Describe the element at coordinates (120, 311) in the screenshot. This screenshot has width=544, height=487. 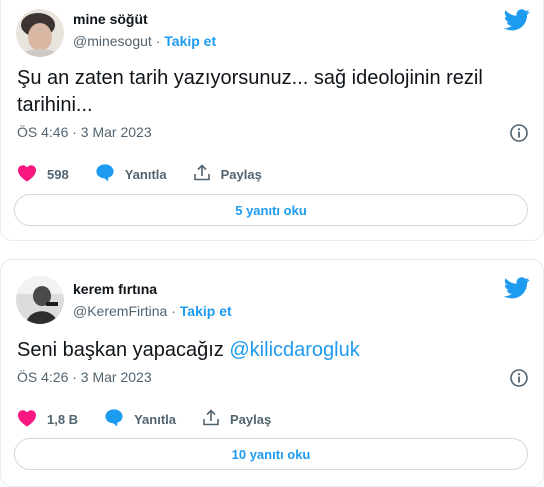
I see `author-handle: @KeremFirtina` at that location.